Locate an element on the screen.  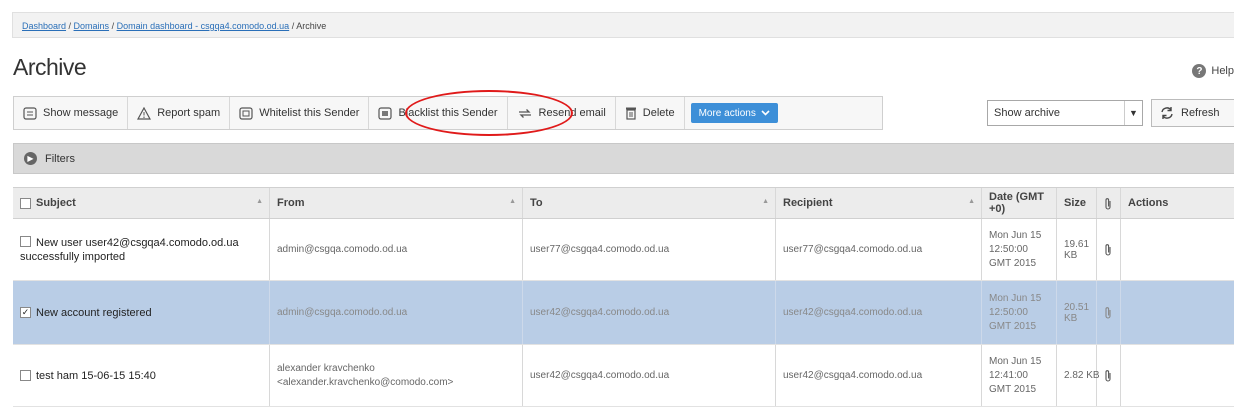
page-title: Archive is located at coordinates (50, 67).